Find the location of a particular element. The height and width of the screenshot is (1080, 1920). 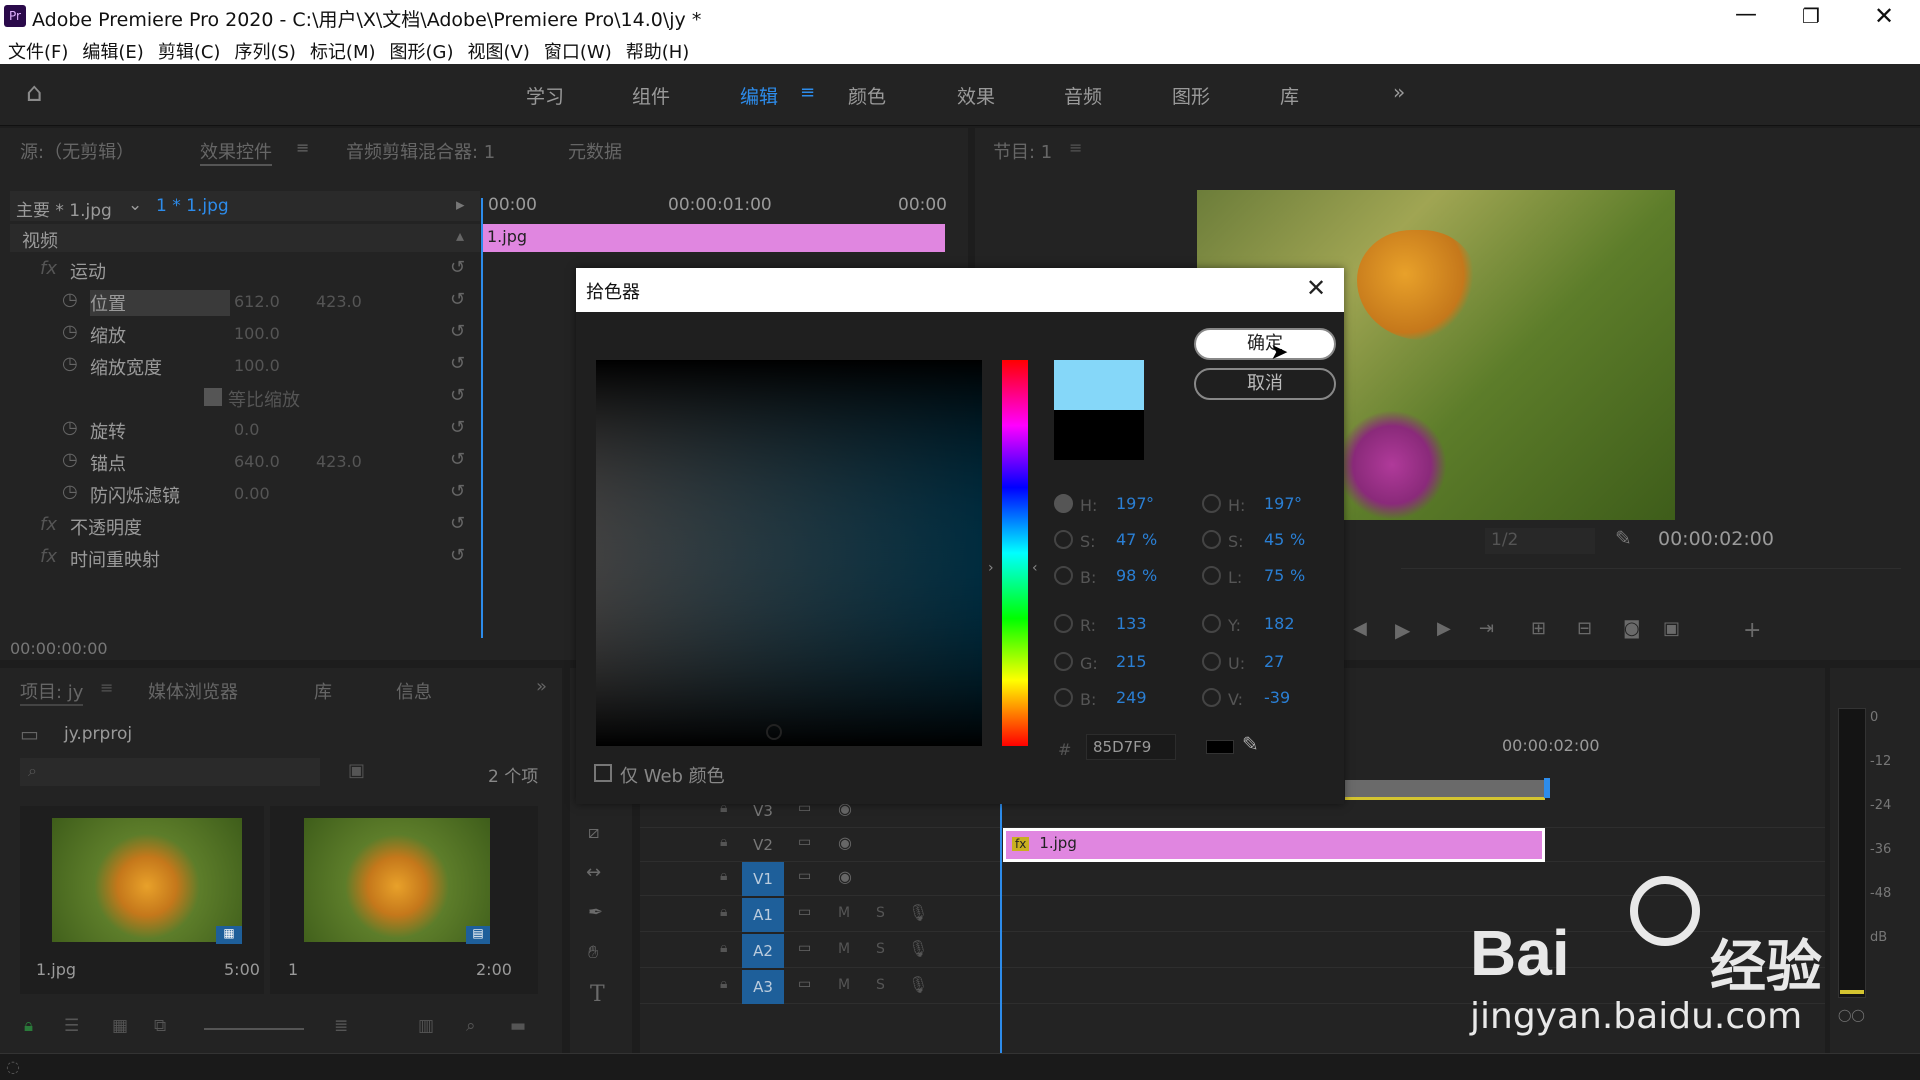

u-value: 27 is located at coordinates (1274, 661).